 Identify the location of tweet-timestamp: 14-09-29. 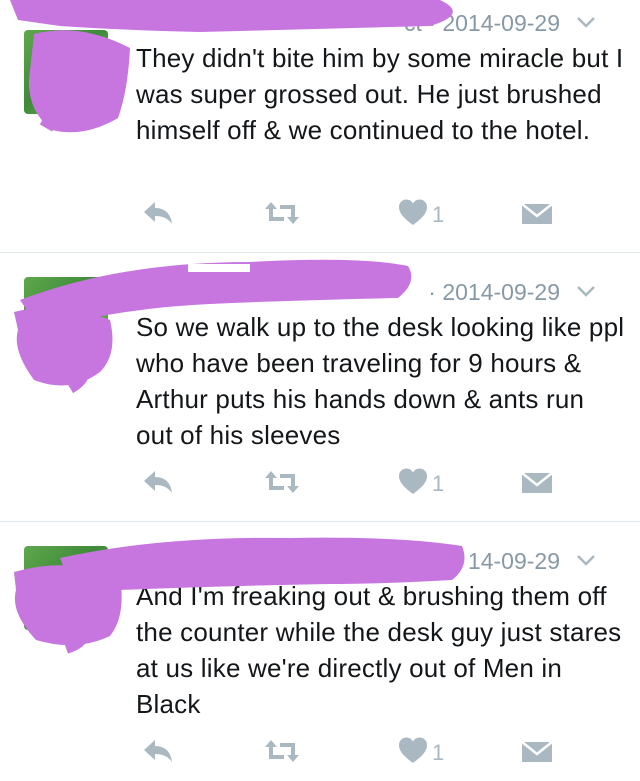
(514, 561).